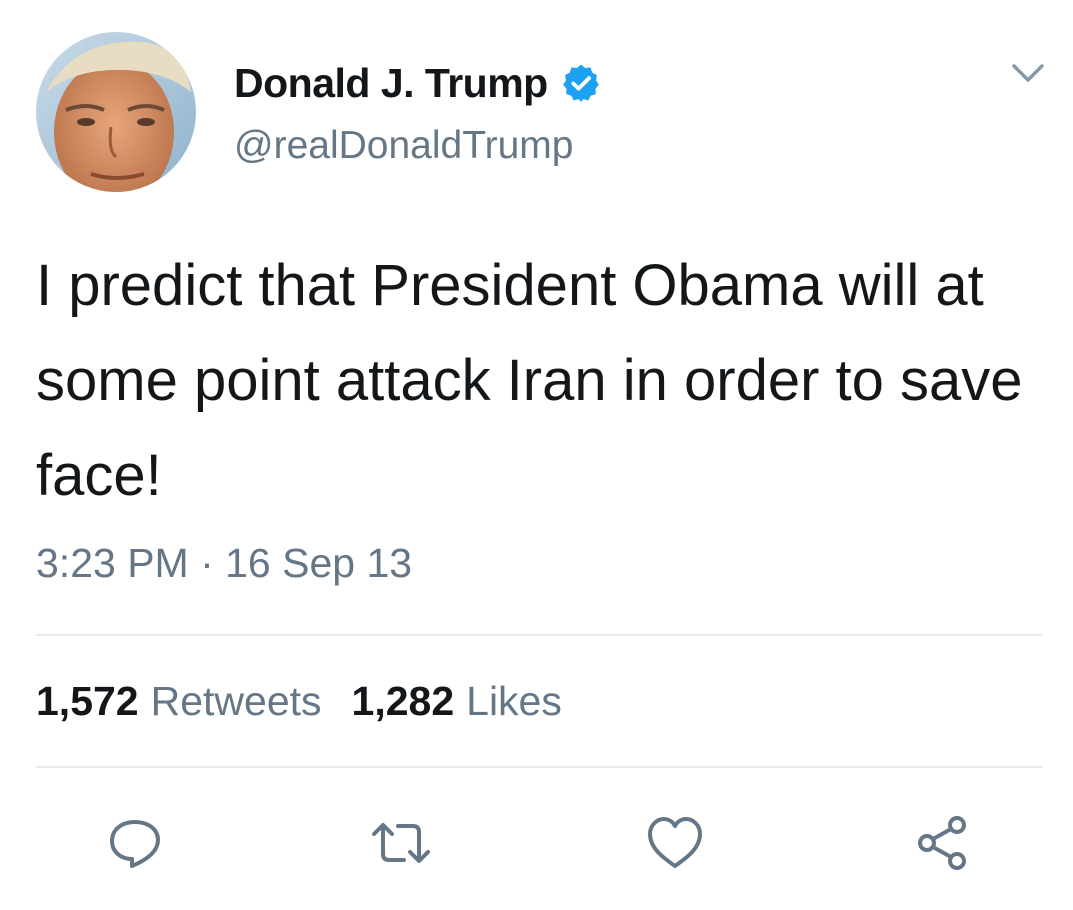  I want to click on retweets-stat: 1,572 Retweets, so click(179, 701).